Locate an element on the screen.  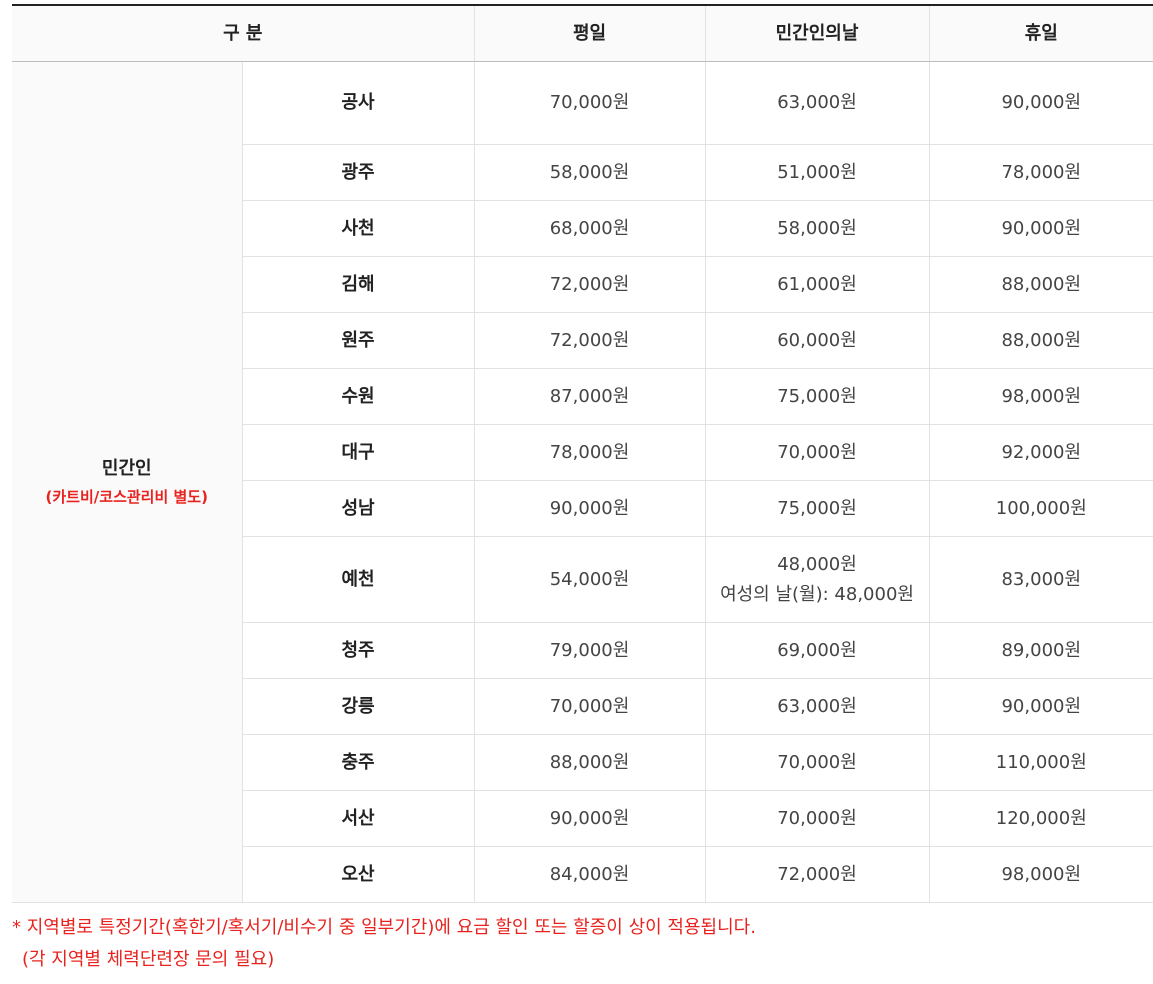
region-cell: 김해 is located at coordinates (358, 284).